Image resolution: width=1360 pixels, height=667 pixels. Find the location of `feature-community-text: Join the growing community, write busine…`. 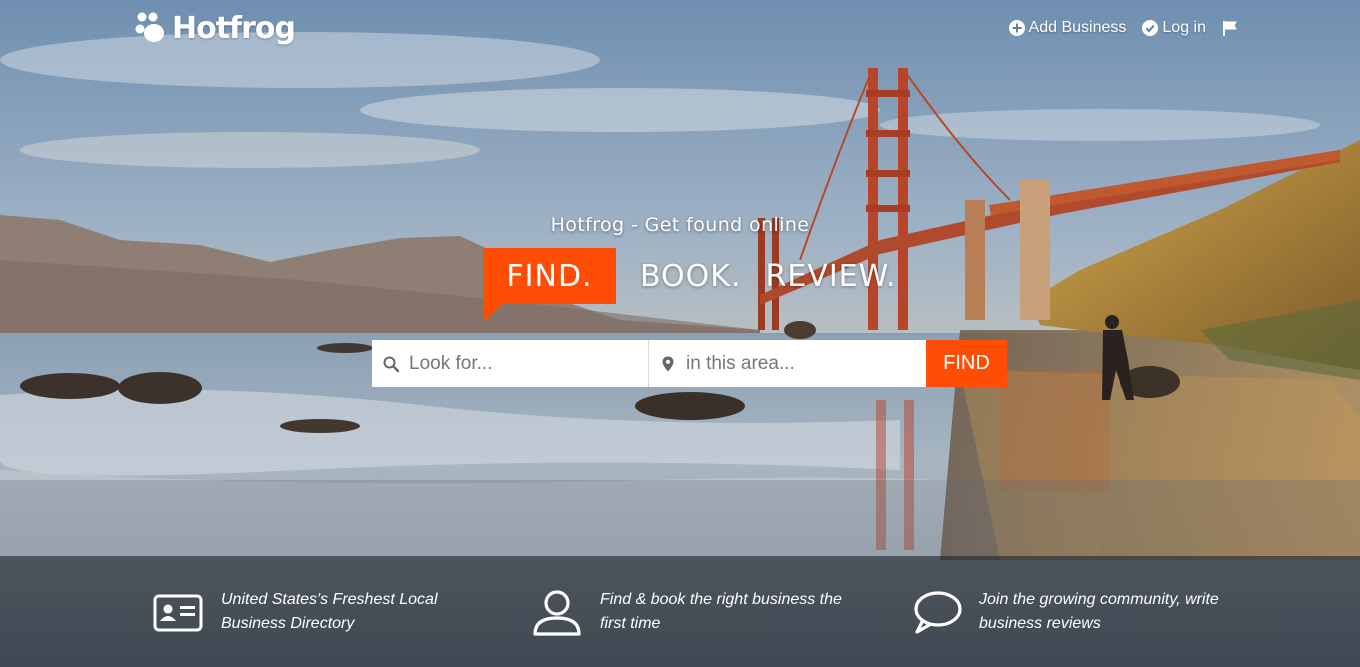

feature-community-text: Join the growing community, write busine… is located at coordinates (1099, 611).